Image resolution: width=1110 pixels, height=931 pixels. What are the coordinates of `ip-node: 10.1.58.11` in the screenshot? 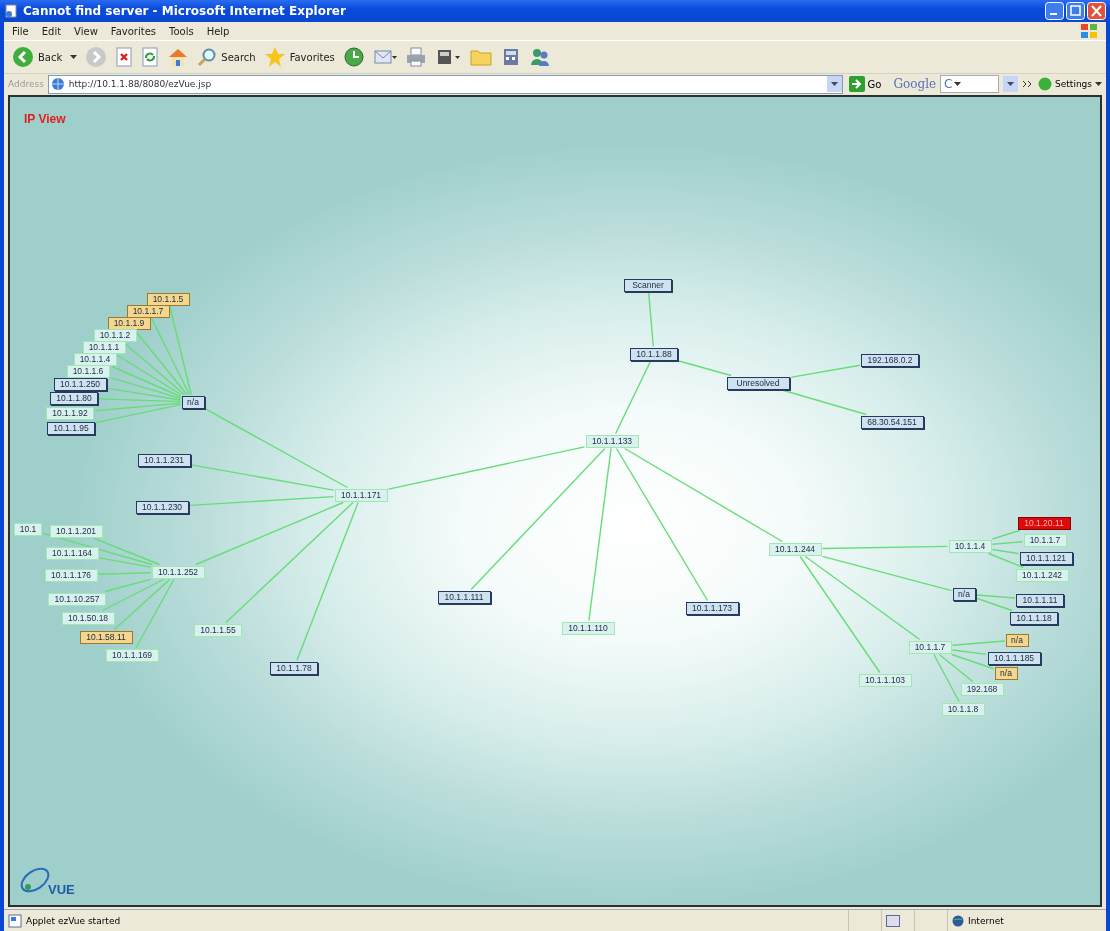 It's located at (106, 637).